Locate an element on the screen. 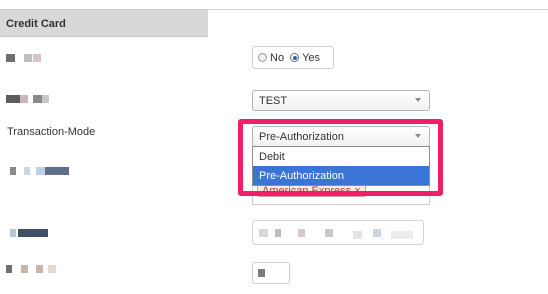  small-input is located at coordinates (271, 273).